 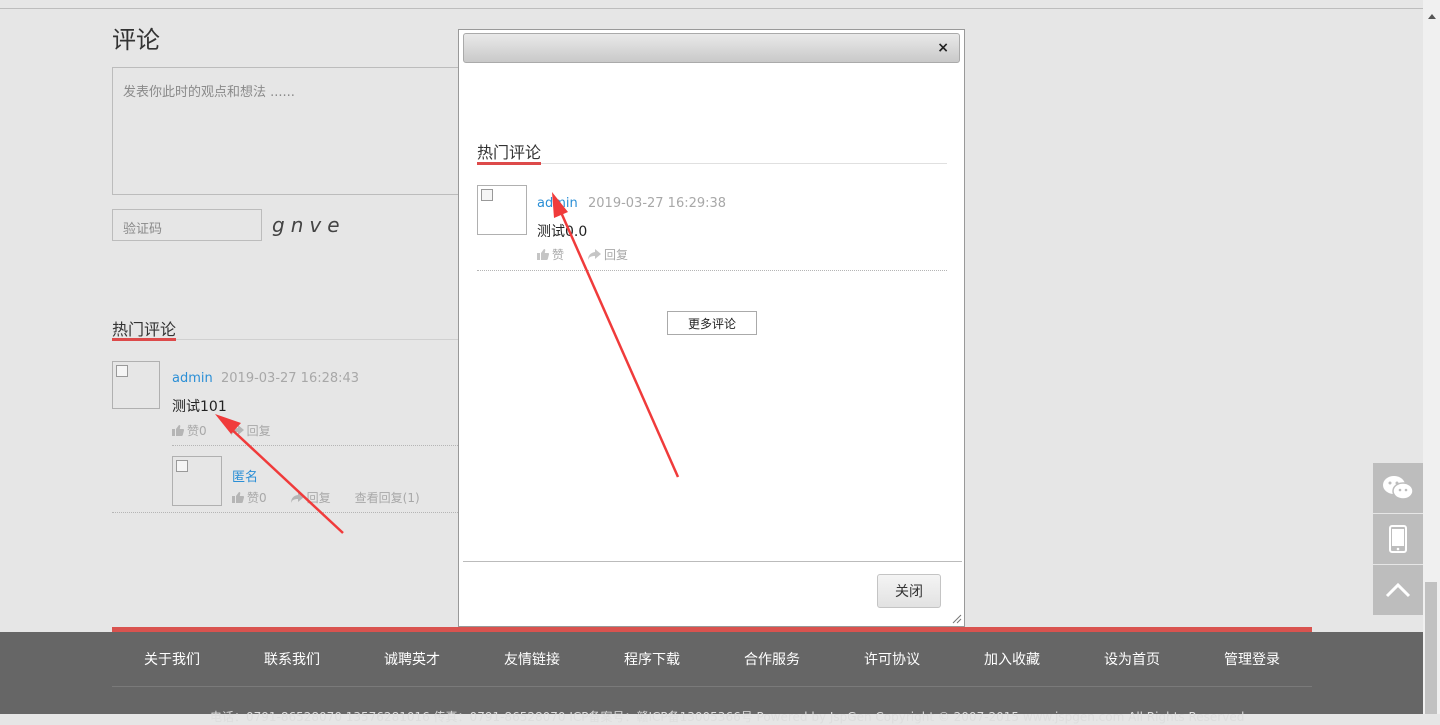 What do you see at coordinates (292, 659) in the screenshot?
I see `footer-link-contact: 联系我们` at bounding box center [292, 659].